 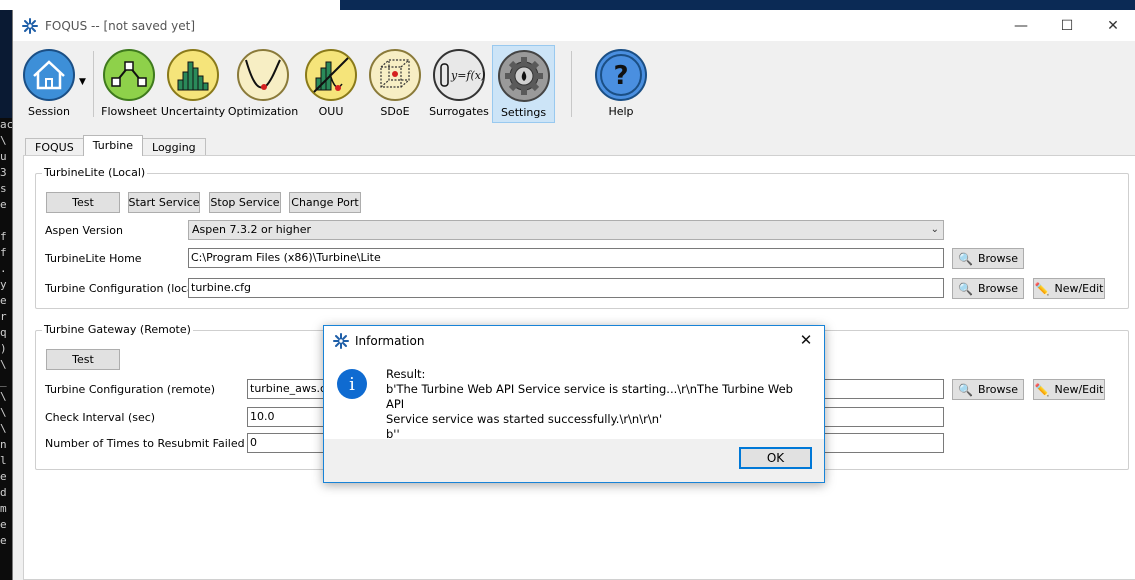 What do you see at coordinates (93, 258) in the screenshot?
I see `turbinelite-home-label: TurbineLite Home` at bounding box center [93, 258].